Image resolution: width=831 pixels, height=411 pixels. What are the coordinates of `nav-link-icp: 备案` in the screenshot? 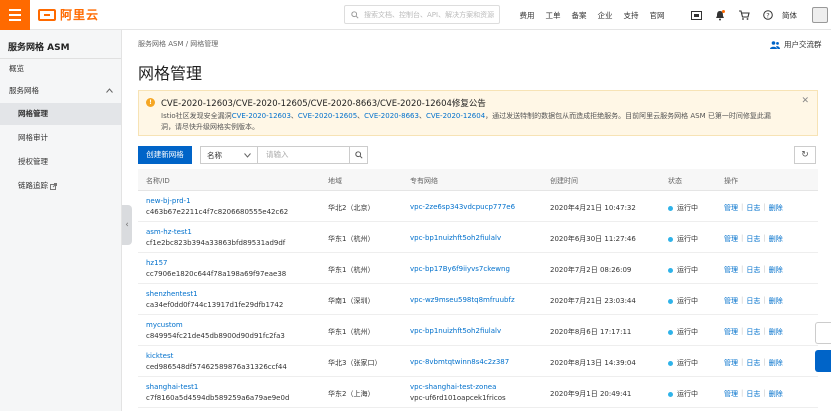 It's located at (579, 15).